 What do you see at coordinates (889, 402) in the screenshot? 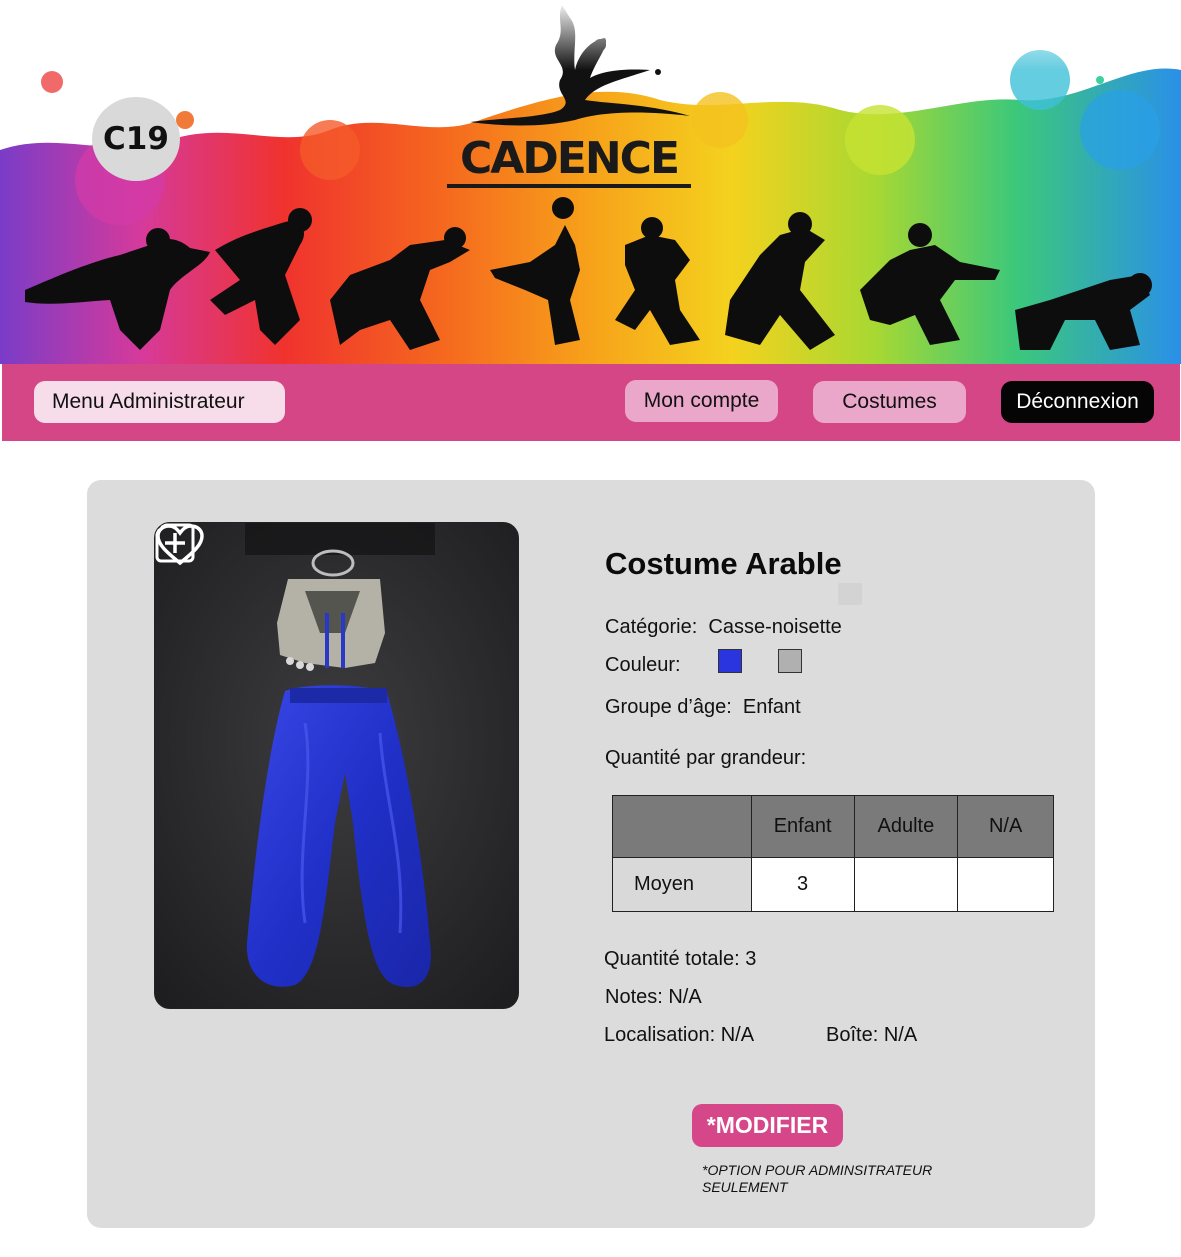
I see `costumes-button: Costumes` at bounding box center [889, 402].